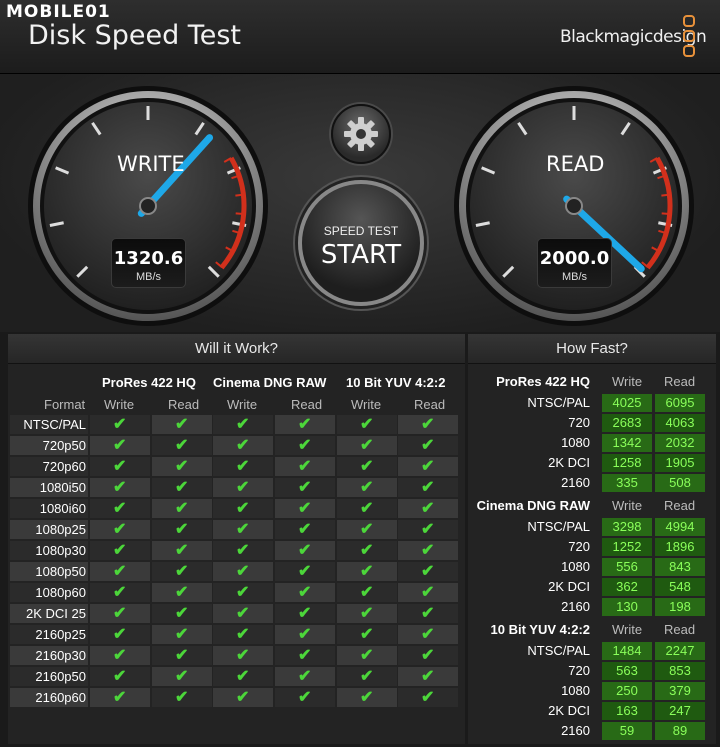 The width and height of the screenshot is (720, 747). What do you see at coordinates (680, 671) in the screenshot?
I see `read-fps-value: 853` at bounding box center [680, 671].